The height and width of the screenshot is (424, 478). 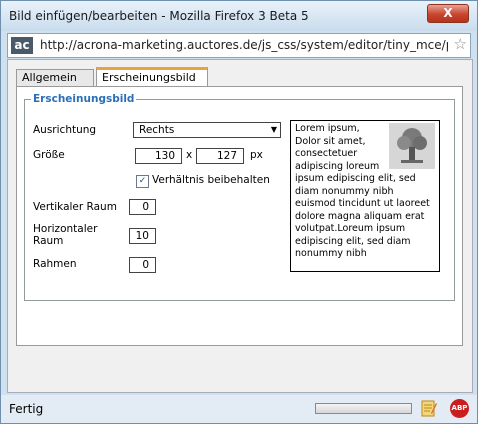 I want to click on vspace-label: Vertikaler Raum, so click(x=75, y=207).